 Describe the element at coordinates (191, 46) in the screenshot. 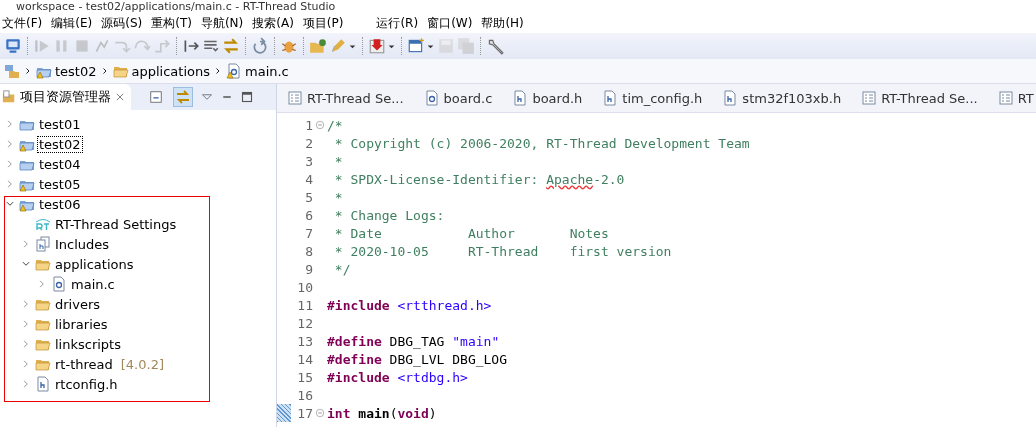

I see `arrow-icon` at that location.